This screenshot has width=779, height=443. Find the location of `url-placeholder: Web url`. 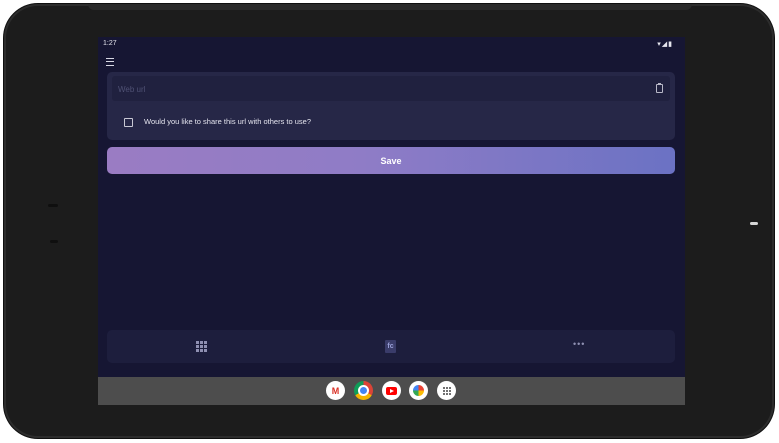

url-placeholder: Web url is located at coordinates (132, 89).